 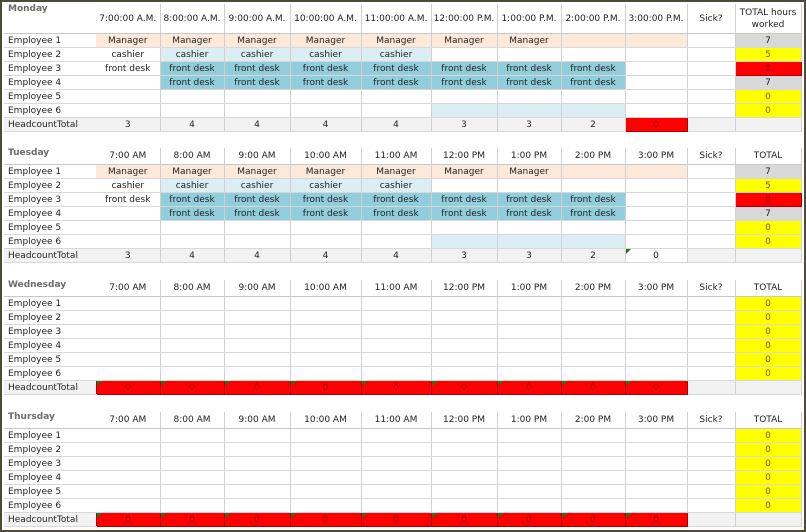 I want to click on headcount-sick-cell, so click(x=711, y=519).